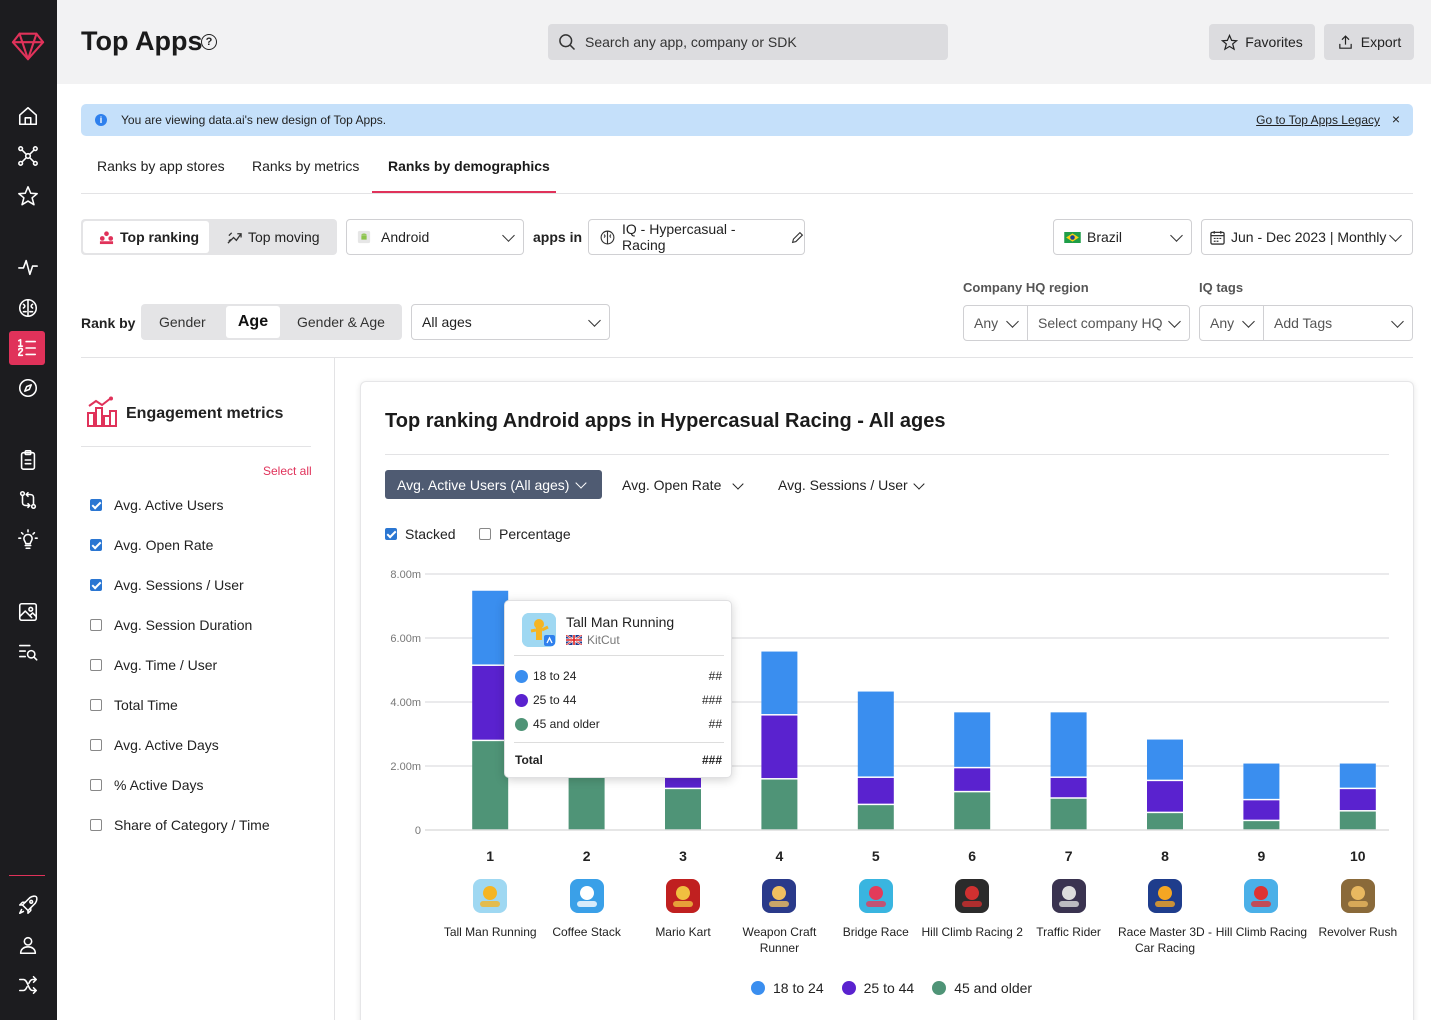 This screenshot has height=1020, width=1431. What do you see at coordinates (843, 485) in the screenshot?
I see `metric-dropdown-sessions: Avg. Sessions / User` at bounding box center [843, 485].